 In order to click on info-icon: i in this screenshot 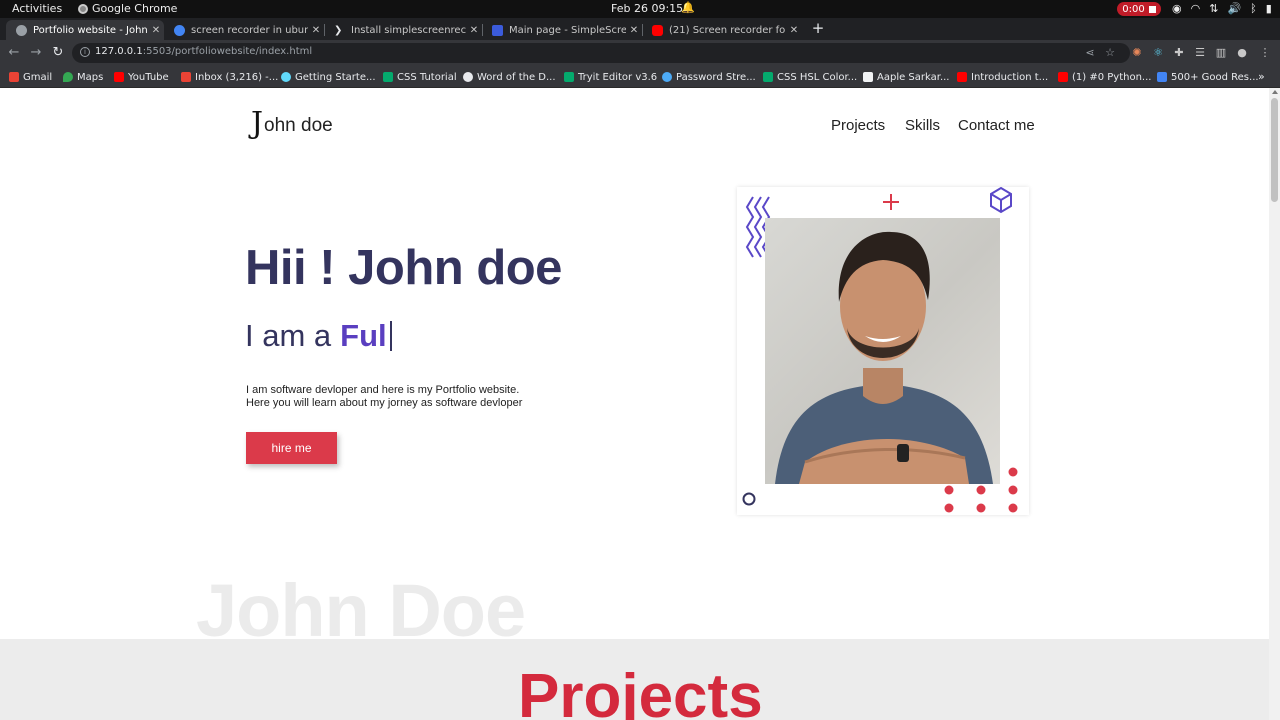, I will do `click(85, 52)`.